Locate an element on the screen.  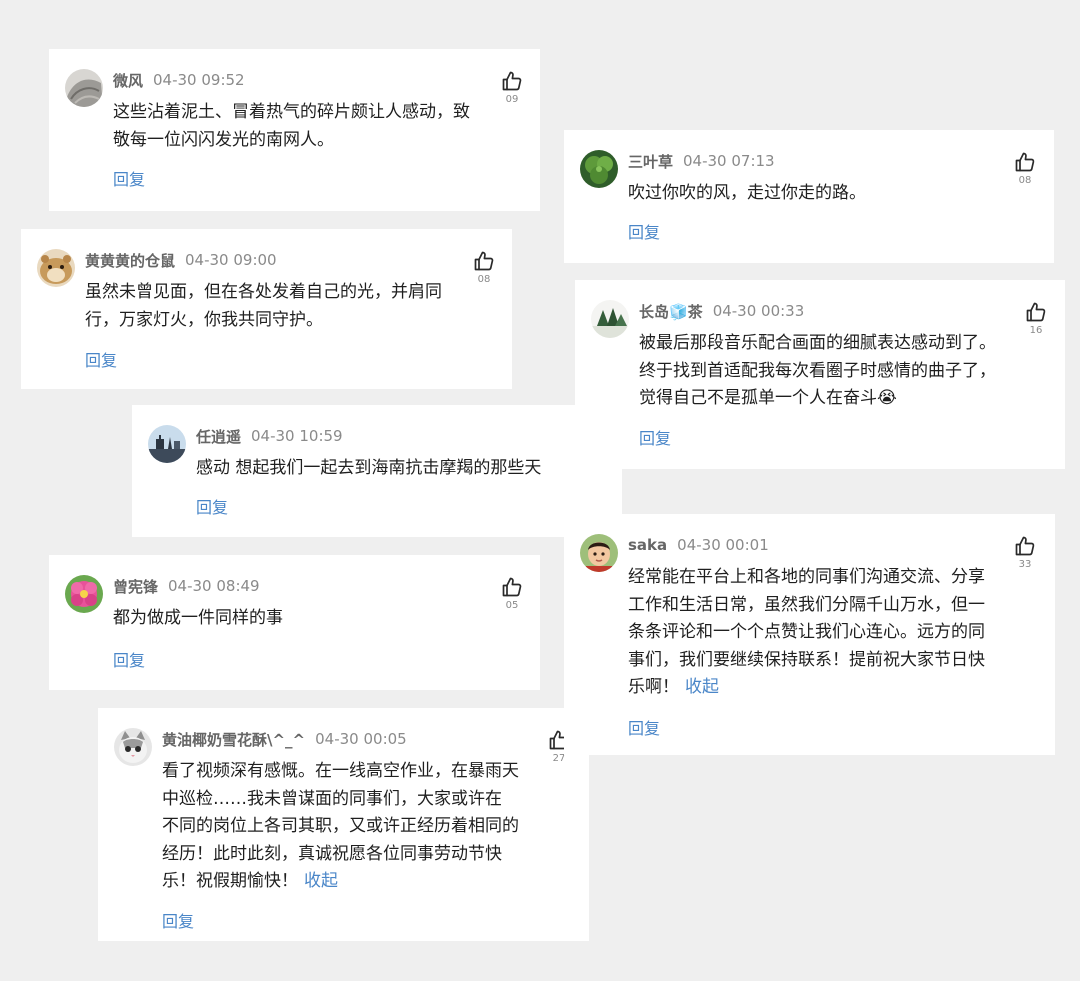
comment-line-text: 被最后那段音乐配合画面的细腻表达感动到了。 is located at coordinates (817, 343).